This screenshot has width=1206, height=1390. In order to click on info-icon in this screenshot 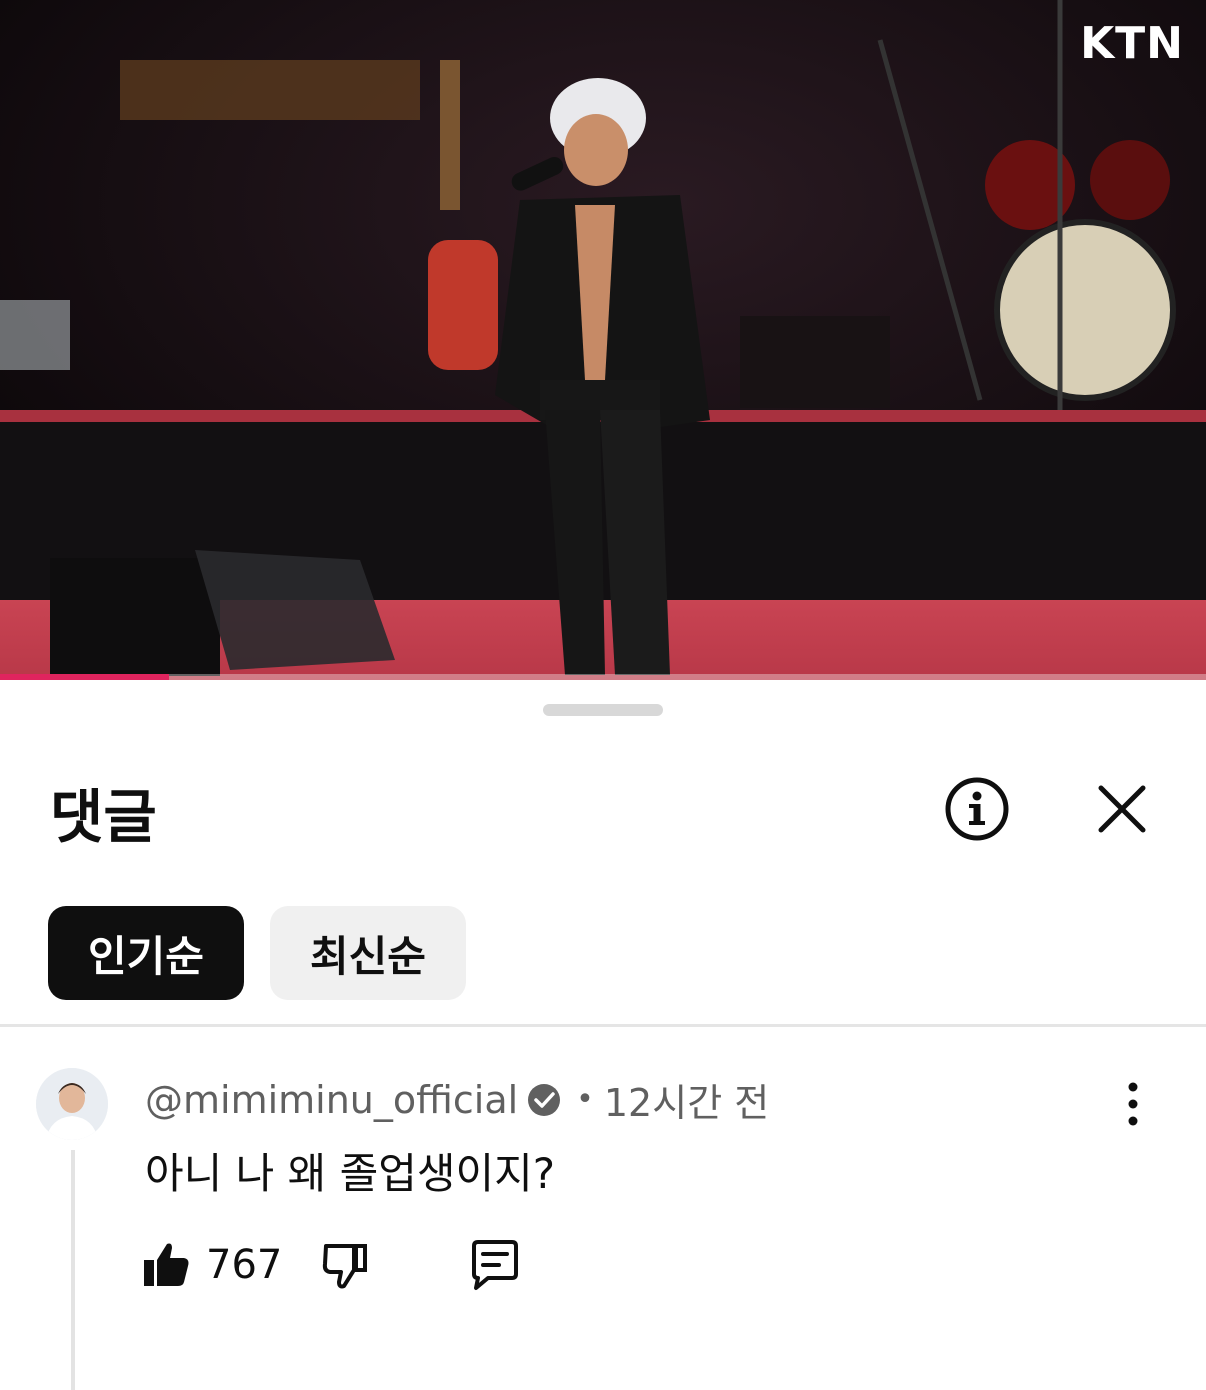, I will do `click(977, 809)`.